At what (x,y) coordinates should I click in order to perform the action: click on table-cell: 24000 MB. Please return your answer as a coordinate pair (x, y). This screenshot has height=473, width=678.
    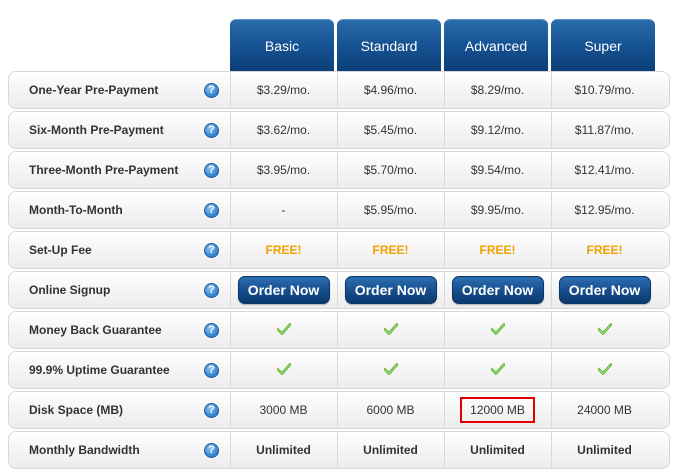
    Looking at the image, I should click on (604, 410).